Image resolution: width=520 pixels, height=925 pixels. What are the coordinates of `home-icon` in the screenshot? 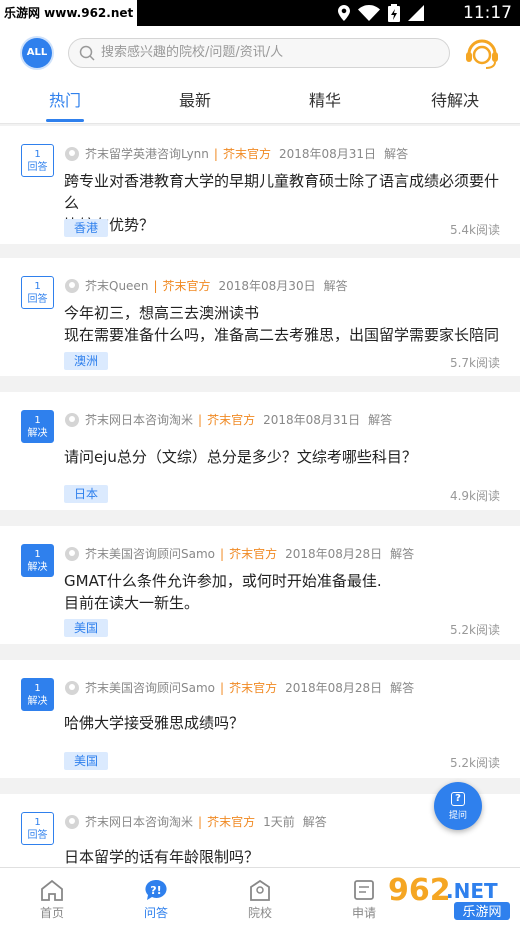 It's located at (52, 890).